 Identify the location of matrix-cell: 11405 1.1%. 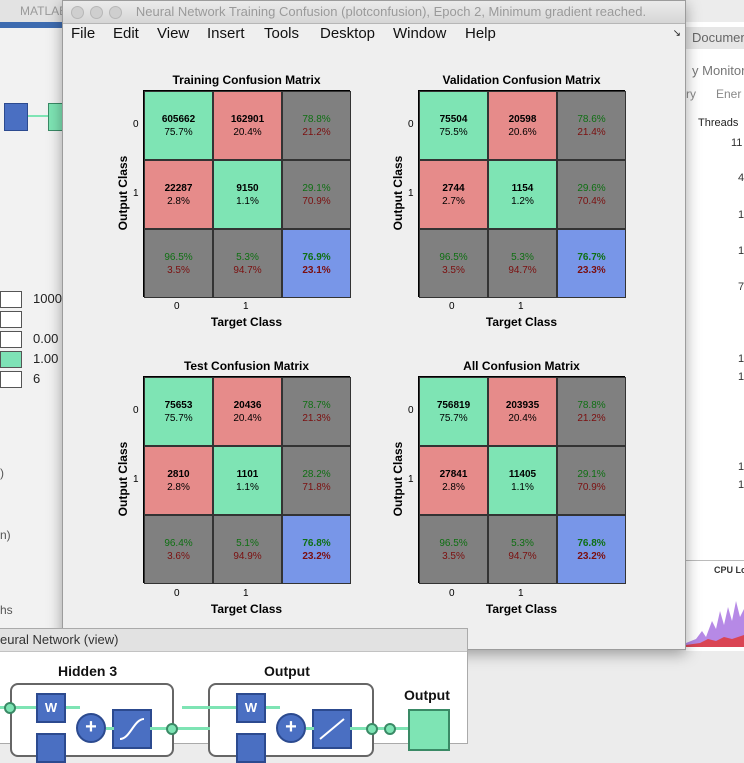
(522, 480).